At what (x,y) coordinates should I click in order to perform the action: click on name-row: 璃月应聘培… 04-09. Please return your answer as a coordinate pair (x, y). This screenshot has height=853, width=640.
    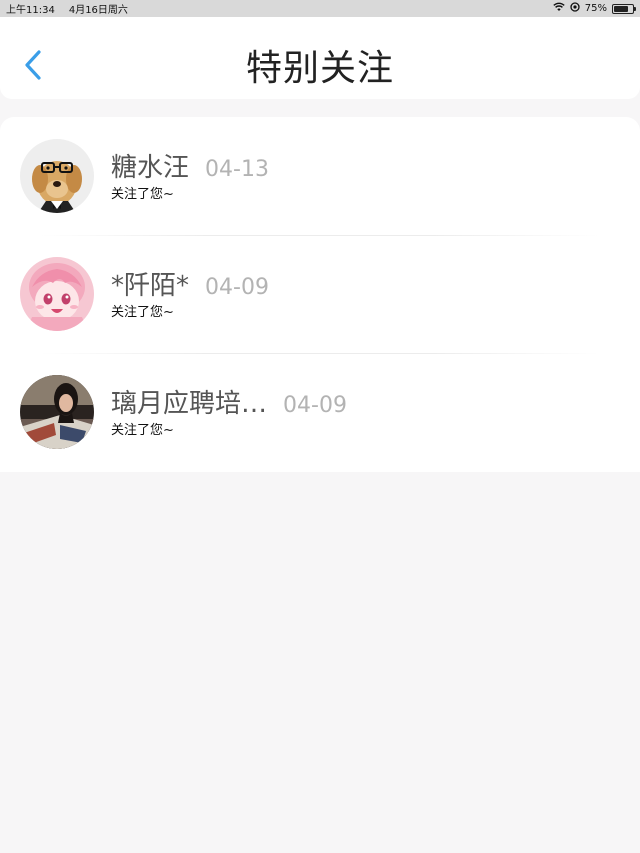
    Looking at the image, I should click on (229, 401).